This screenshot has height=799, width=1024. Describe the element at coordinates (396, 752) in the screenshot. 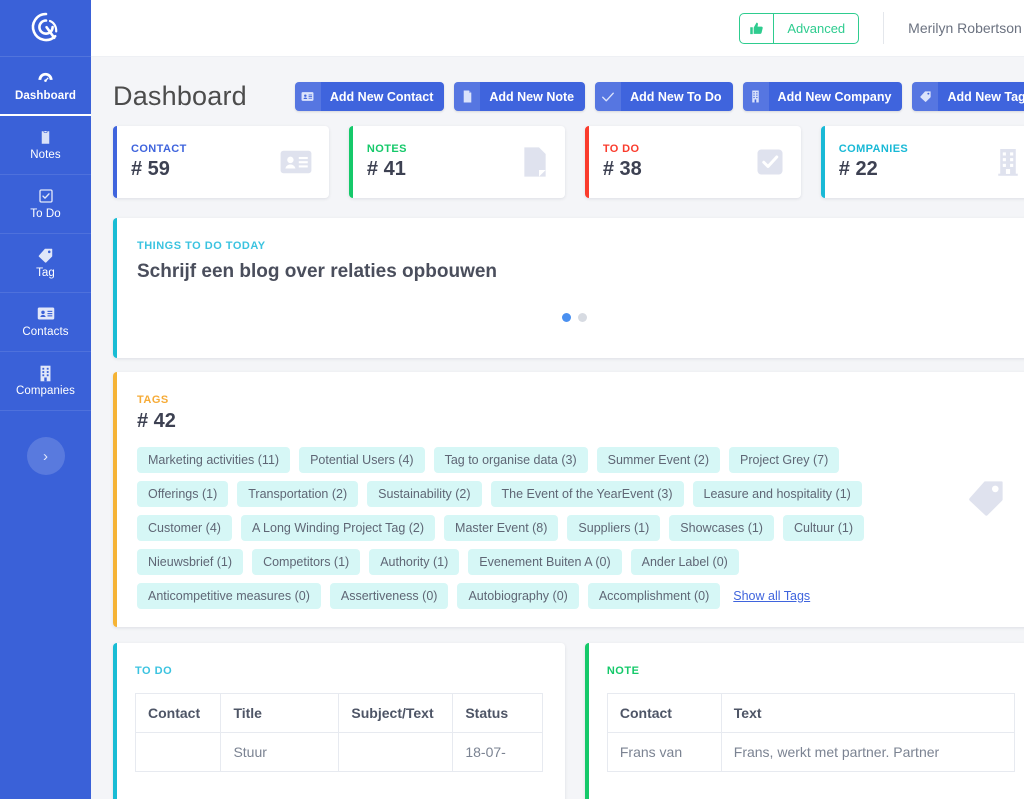

I see `cell-subject` at that location.